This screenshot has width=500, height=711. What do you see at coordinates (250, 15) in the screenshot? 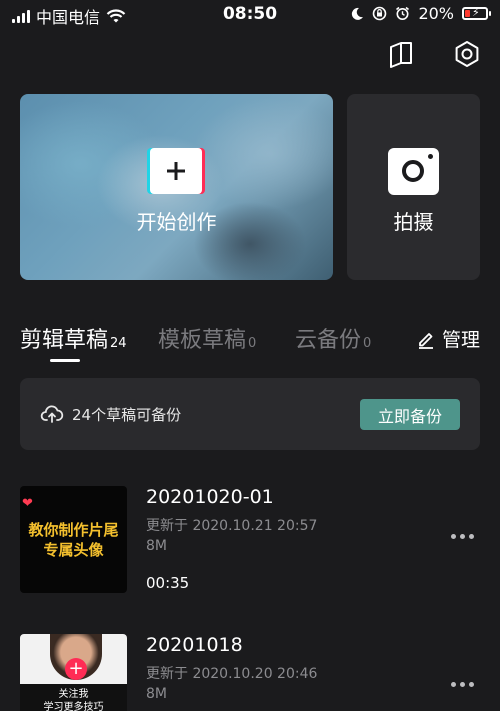
I see `status-bar: 中国电信 08:50 20% ⚡` at bounding box center [250, 15].